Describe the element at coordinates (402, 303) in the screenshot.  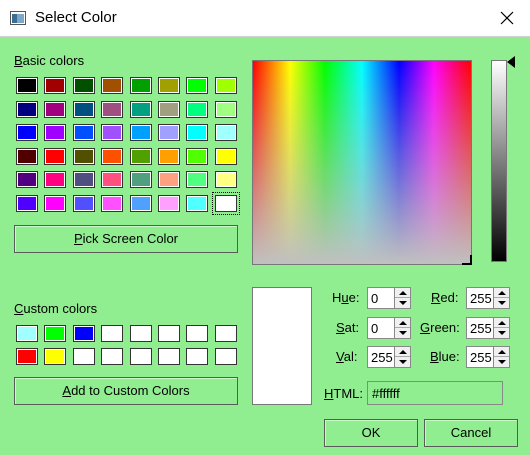
I see `hue-down-button` at that location.